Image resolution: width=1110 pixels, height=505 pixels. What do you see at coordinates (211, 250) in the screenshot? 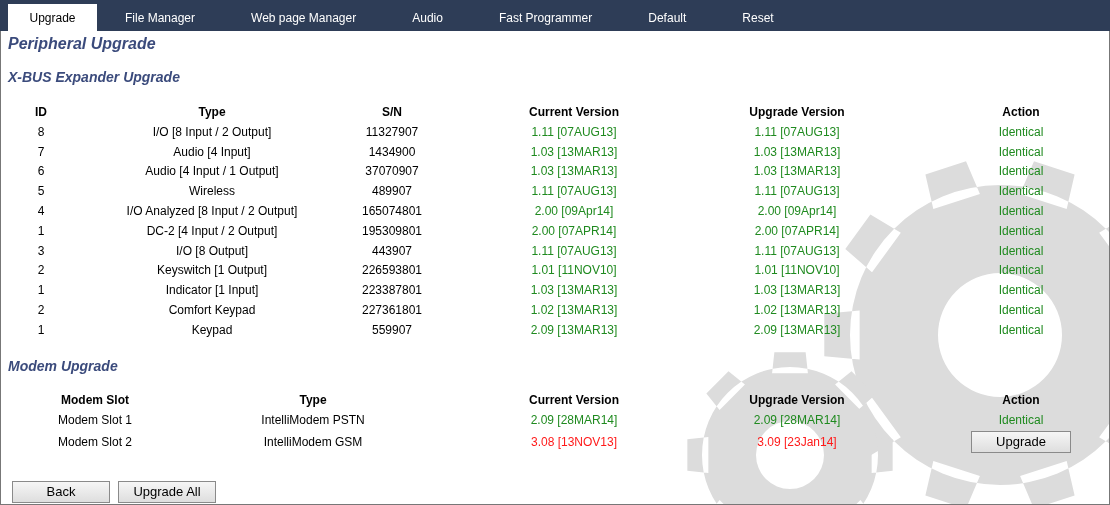
I see `table-cell: I/O [8 Output]` at bounding box center [211, 250].